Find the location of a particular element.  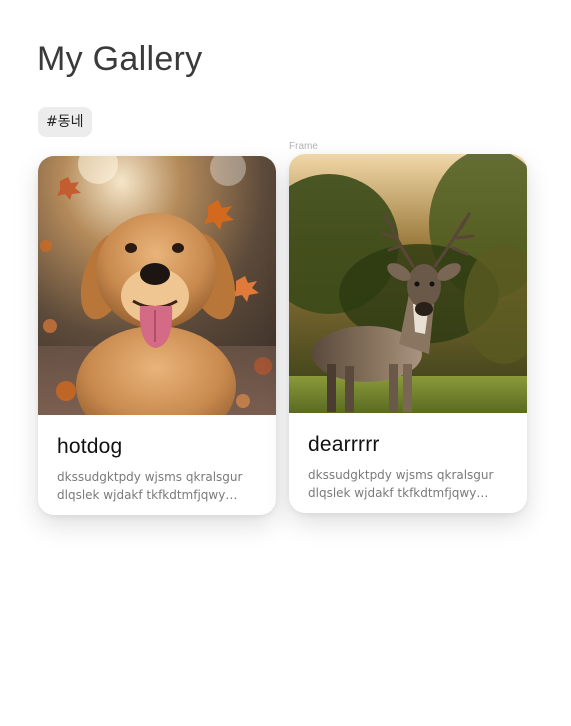

page-title: My Gallery is located at coordinates (120, 59).